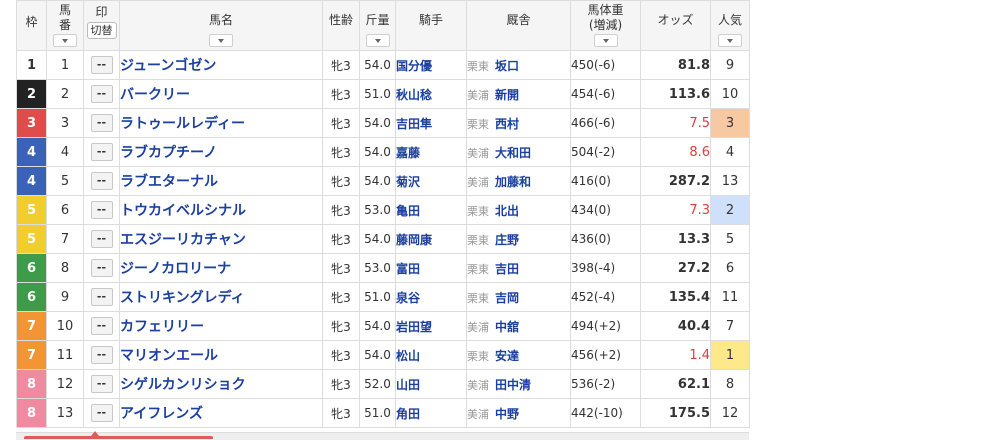 The image size is (996, 440). I want to click on horse-name-link: アイフレンズ, so click(161, 414).